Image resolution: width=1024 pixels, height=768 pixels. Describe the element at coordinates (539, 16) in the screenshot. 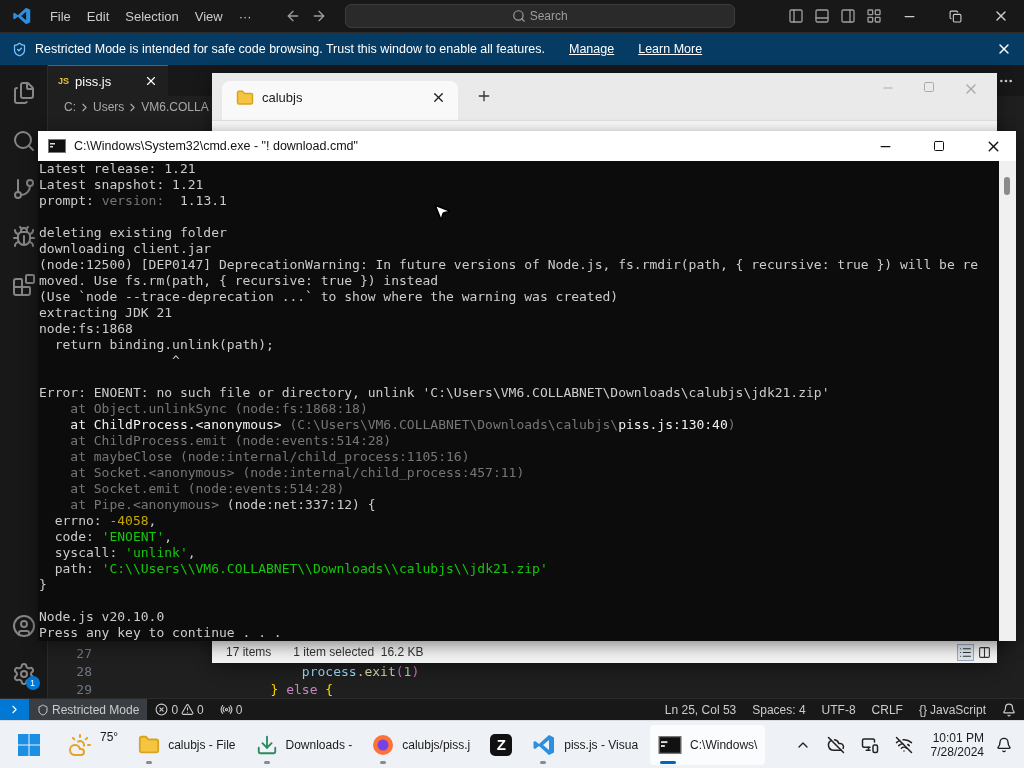

I see `search-field: Search` at that location.